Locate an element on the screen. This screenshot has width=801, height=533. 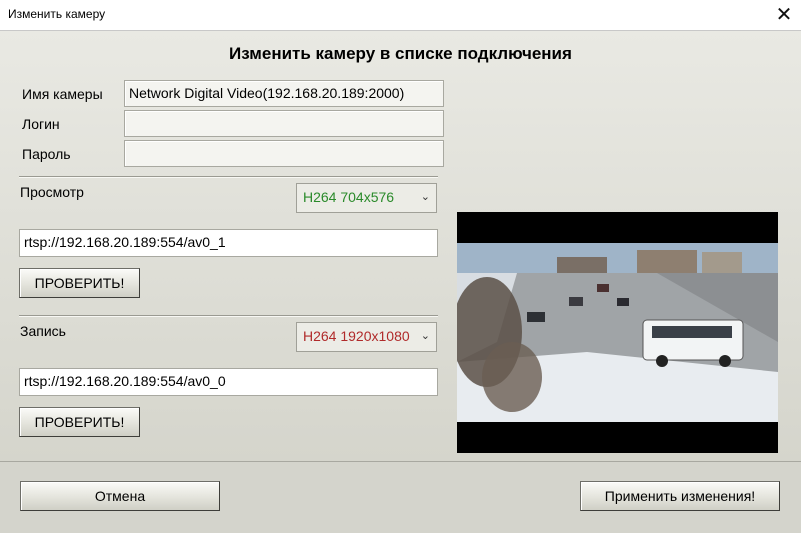
password-label: Пароль is located at coordinates (46, 154).